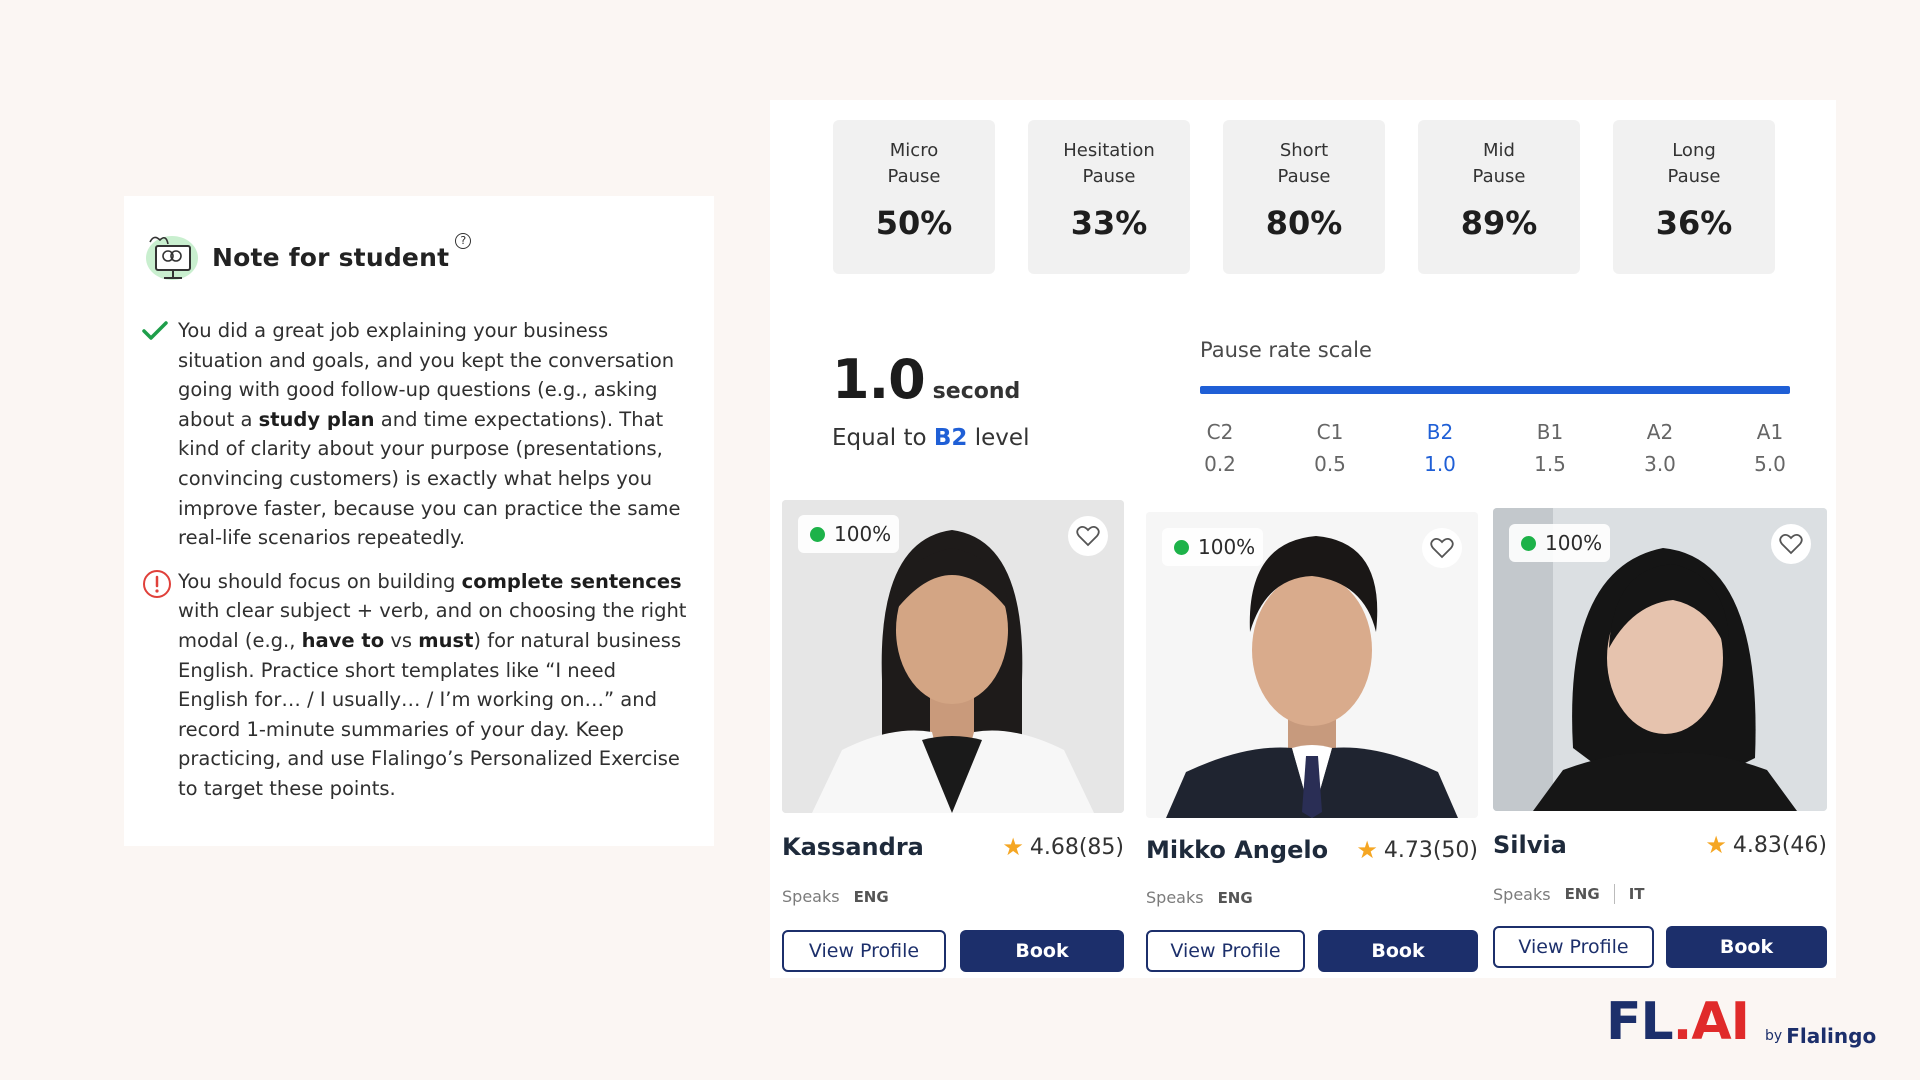  Describe the element at coordinates (914, 223) in the screenshot. I see `pause-value: 50%` at that location.